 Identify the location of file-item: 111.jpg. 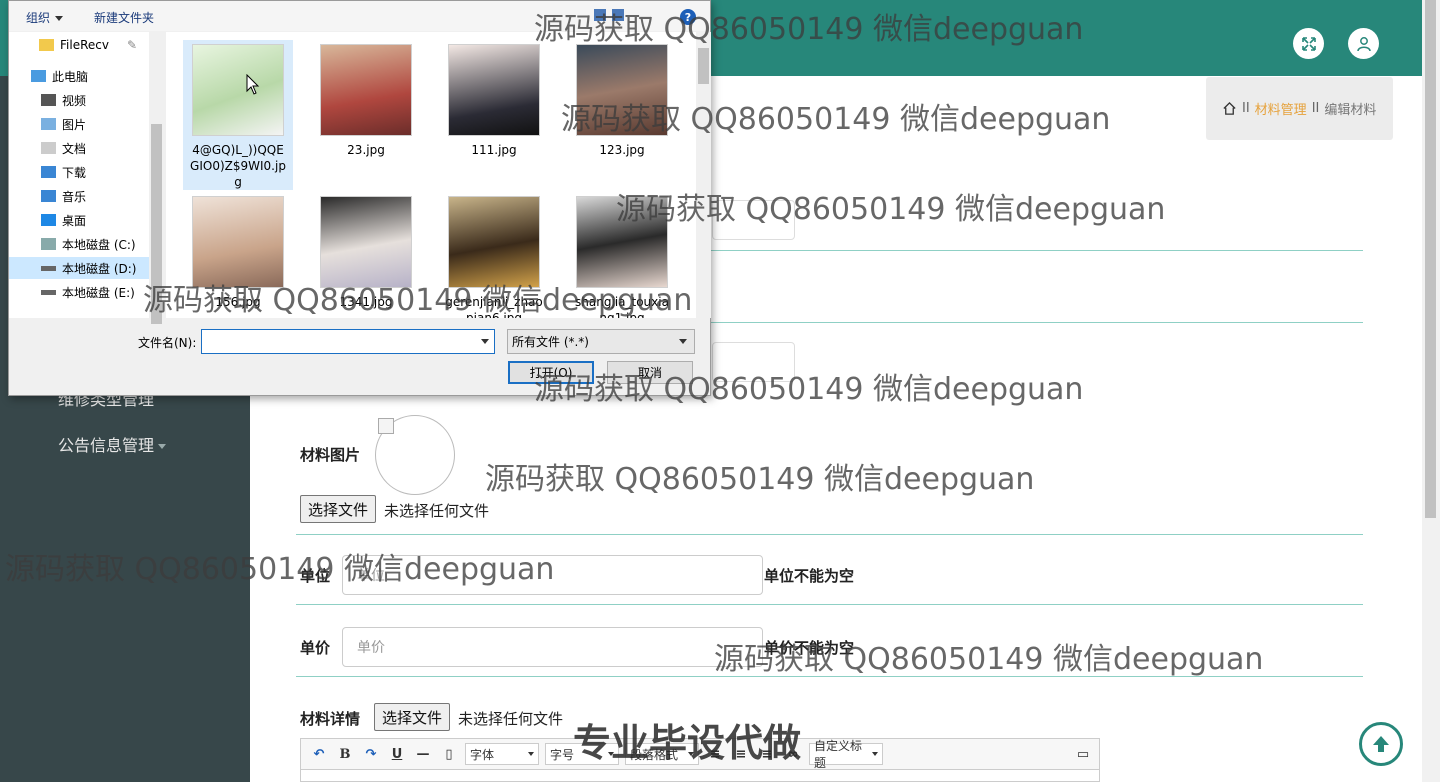
(494, 99).